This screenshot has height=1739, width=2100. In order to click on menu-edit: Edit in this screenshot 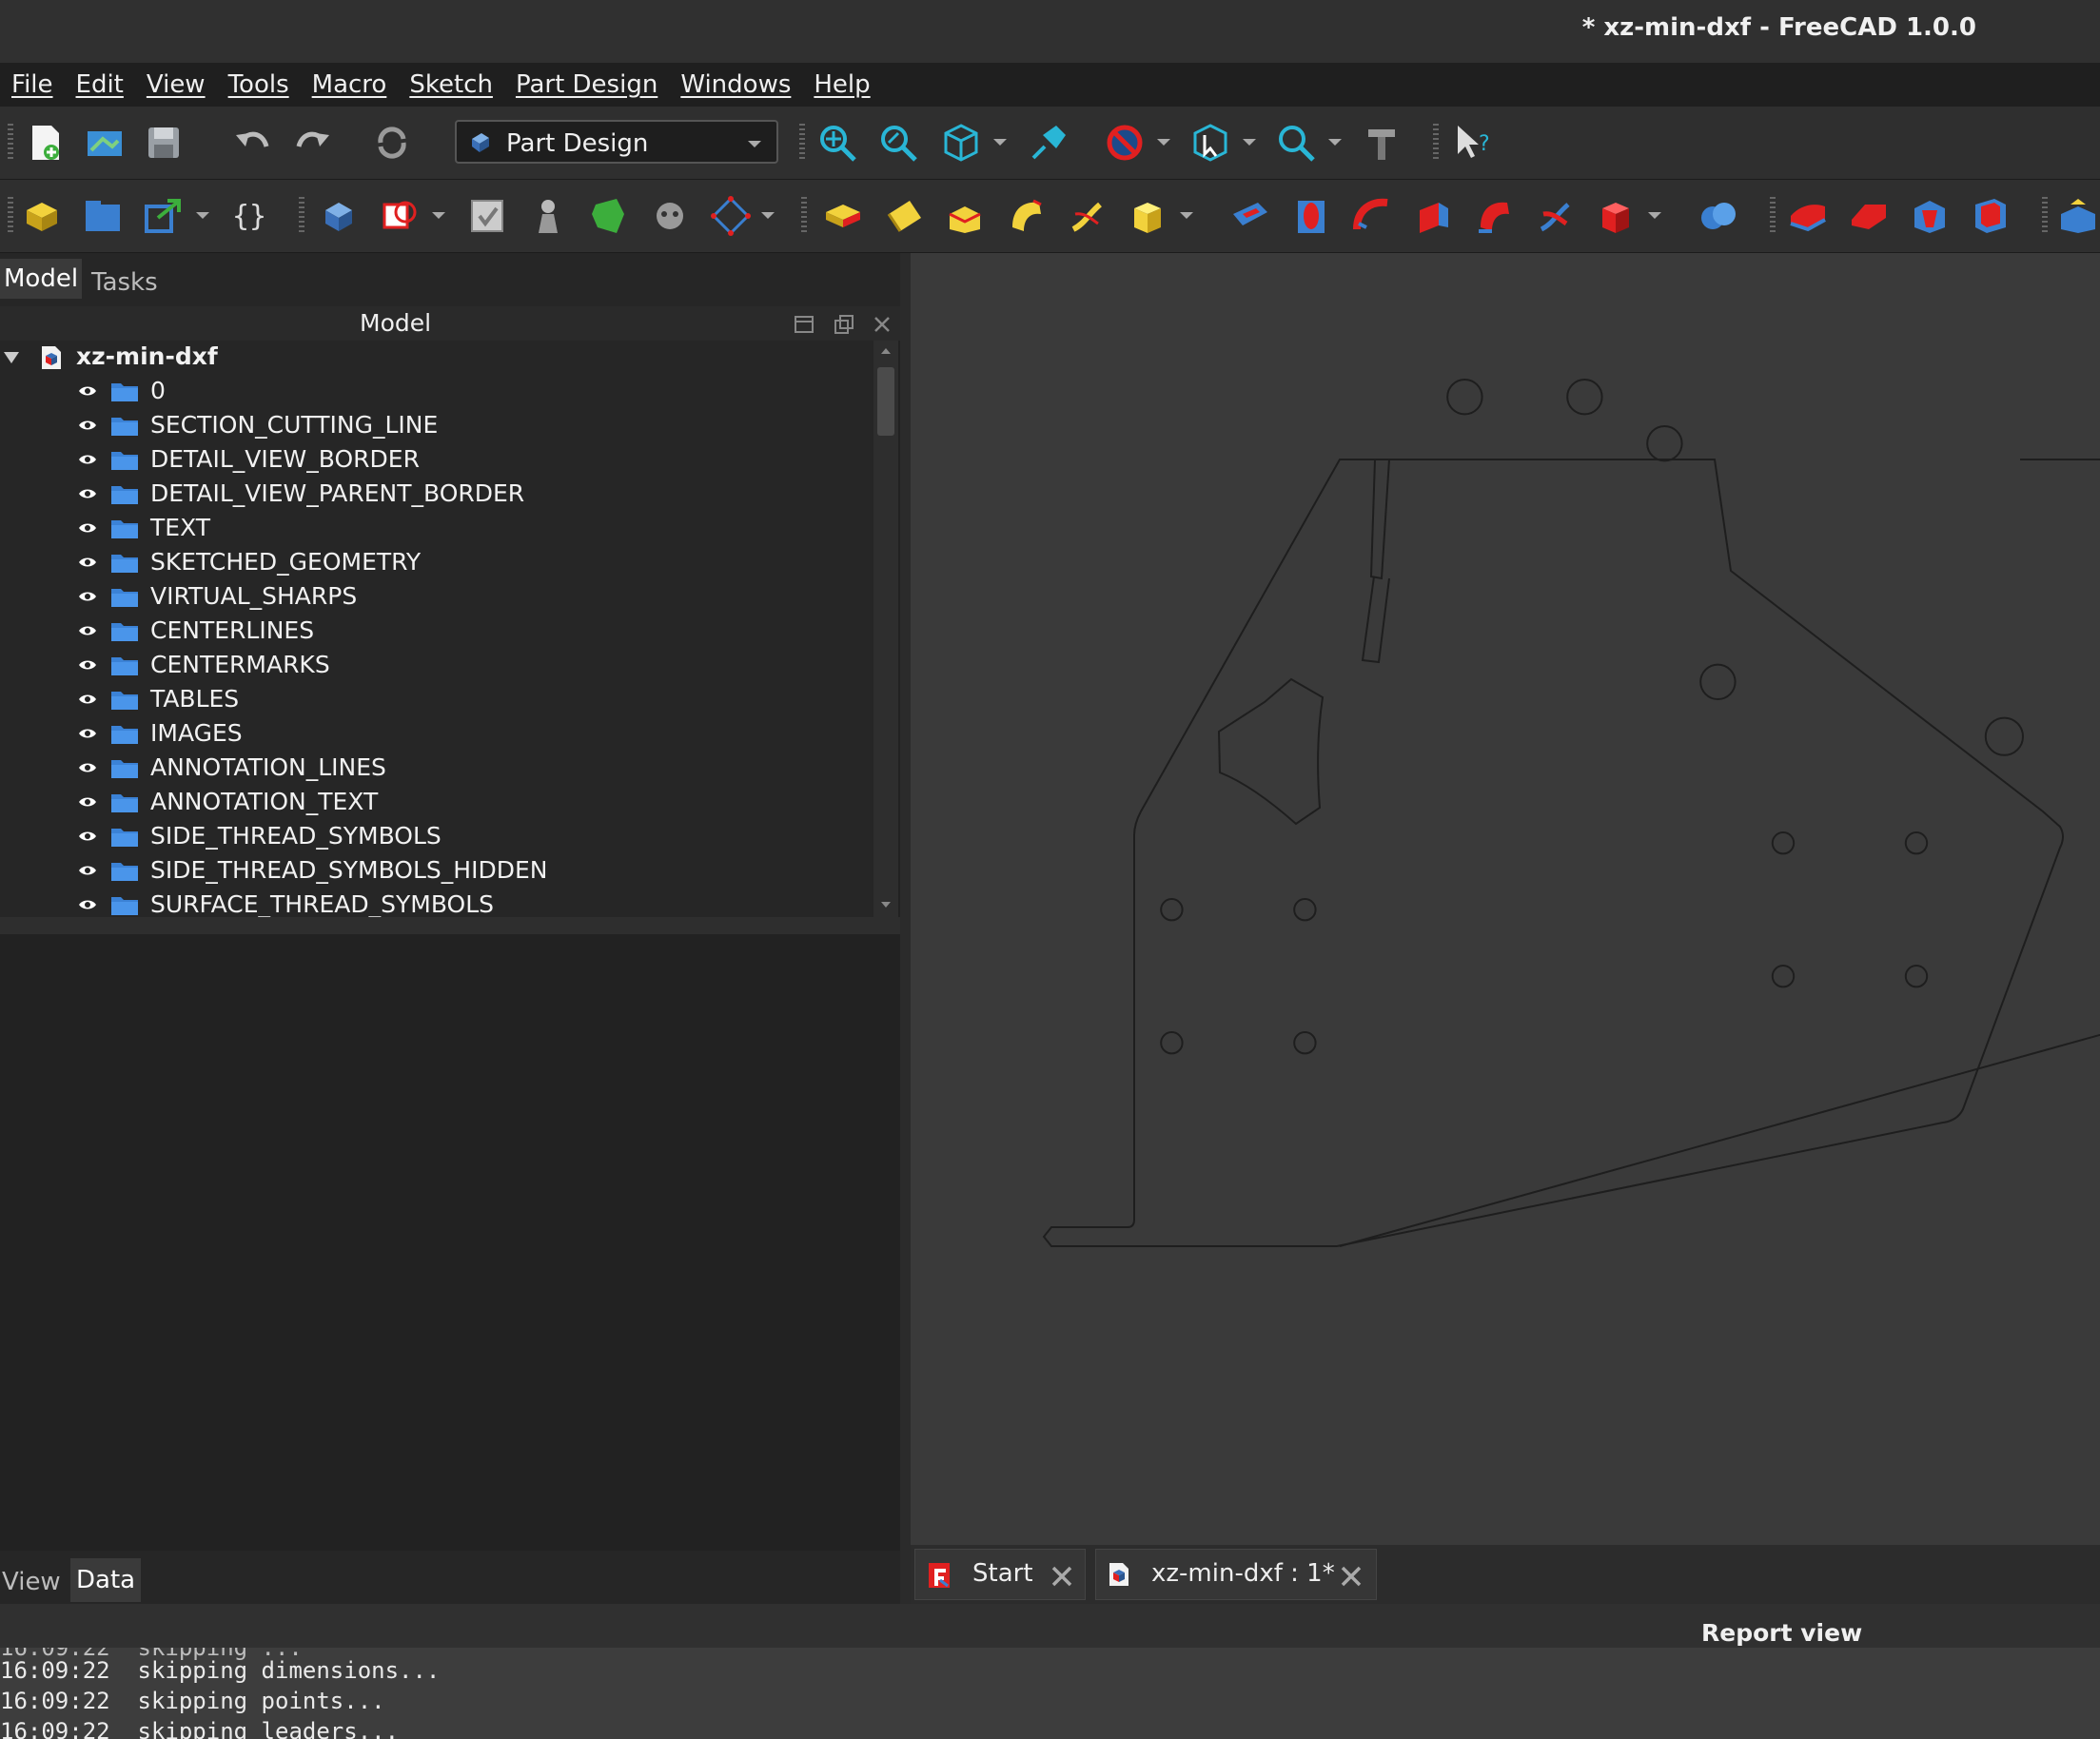, I will do `click(100, 85)`.